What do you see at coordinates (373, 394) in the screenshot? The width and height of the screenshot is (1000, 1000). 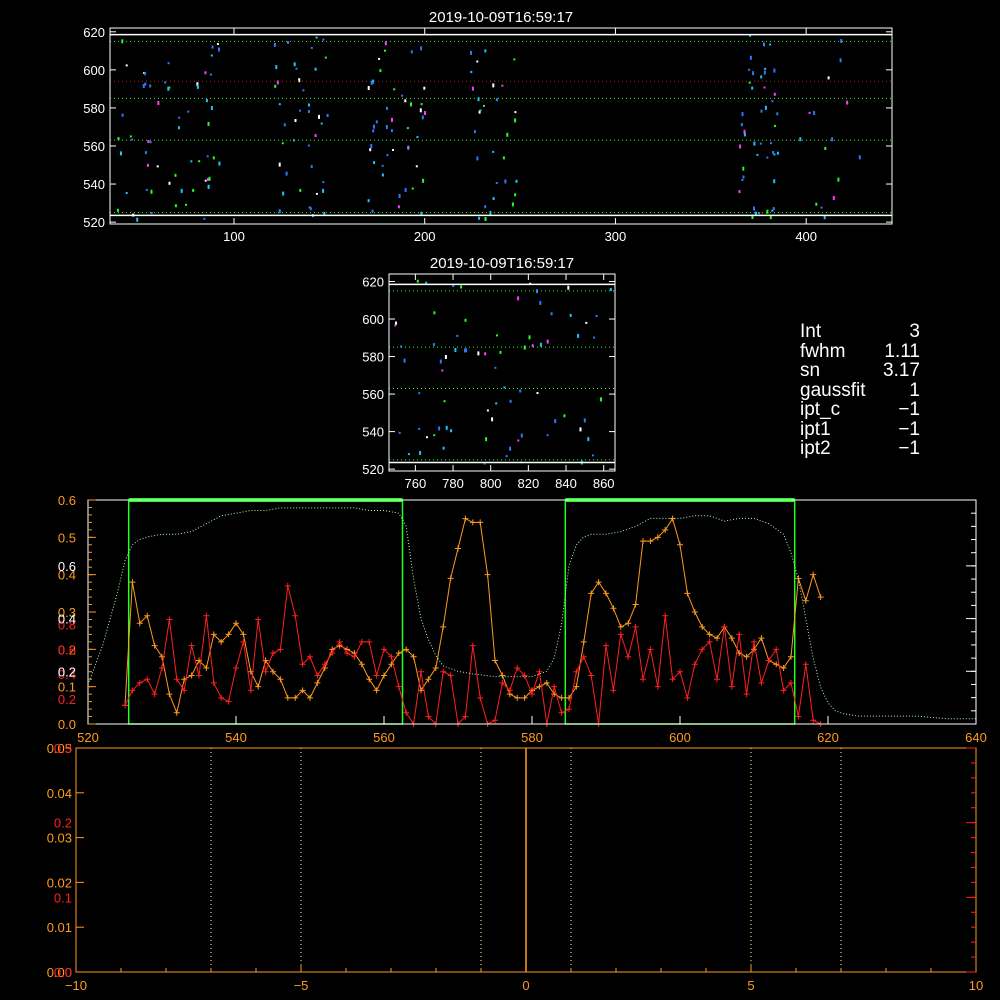 I see `y-tick-label: 560` at bounding box center [373, 394].